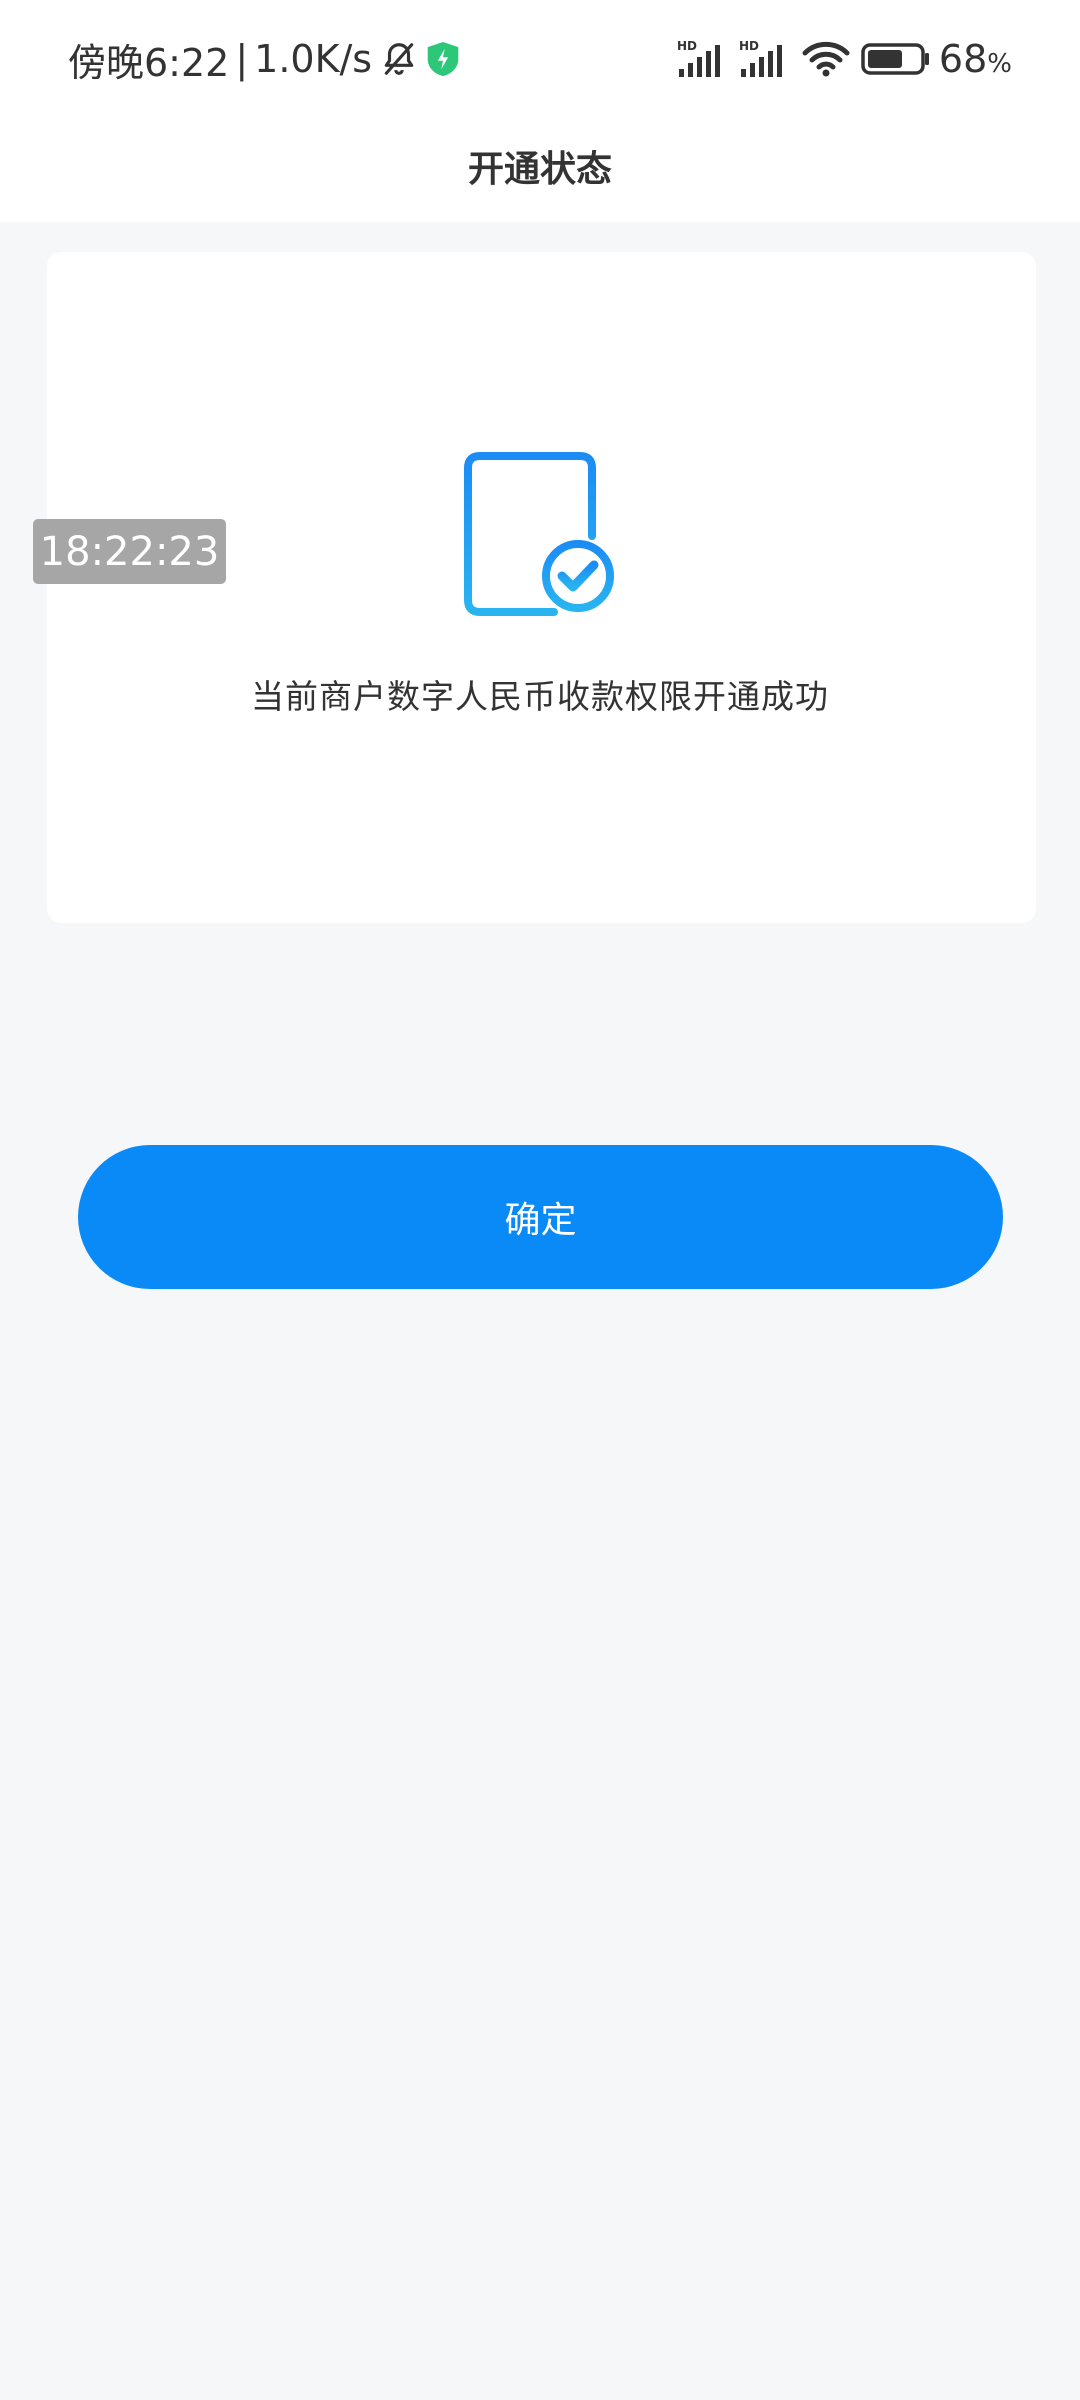 This screenshot has width=1080, height=2400. I want to click on network-speed: 1.0K/s, so click(313, 59).